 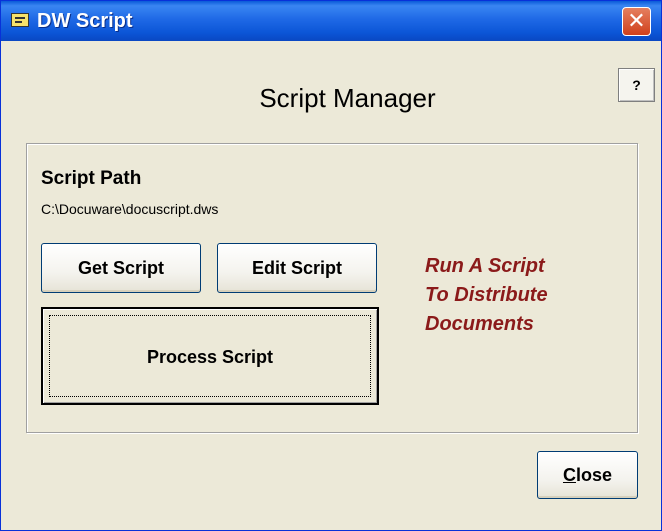 I want to click on close-label-rest: lose, so click(x=594, y=475).